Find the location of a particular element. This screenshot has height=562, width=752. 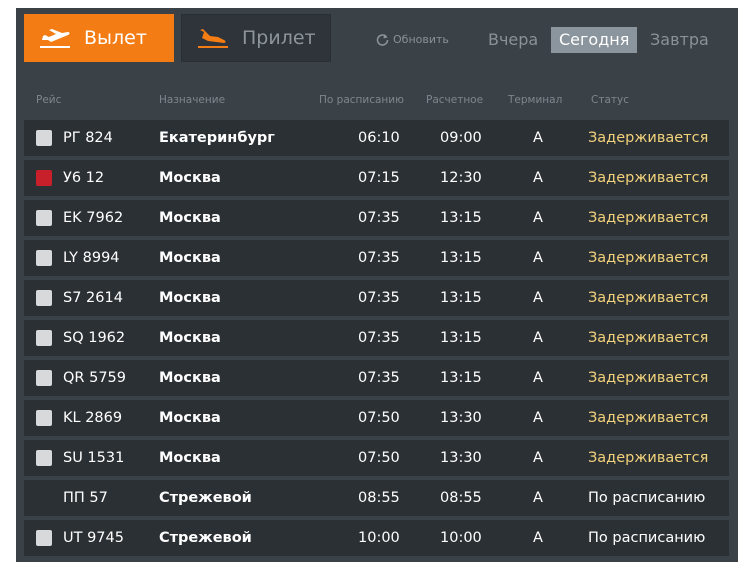

destination: Екатеринбург is located at coordinates (217, 138).